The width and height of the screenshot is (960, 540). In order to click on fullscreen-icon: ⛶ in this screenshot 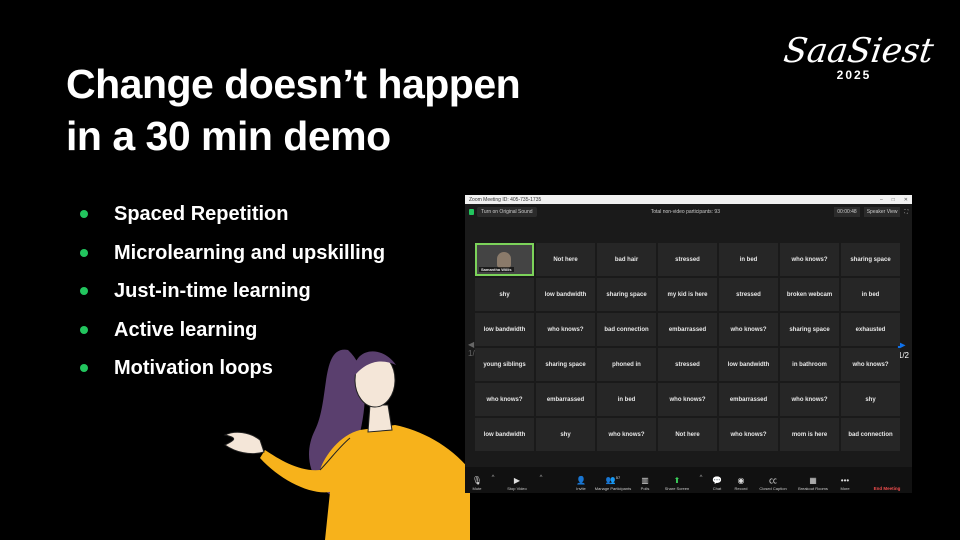, I will do `click(906, 212)`.